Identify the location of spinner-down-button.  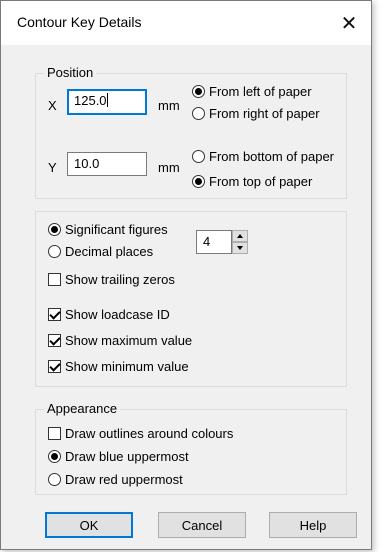
(240, 248).